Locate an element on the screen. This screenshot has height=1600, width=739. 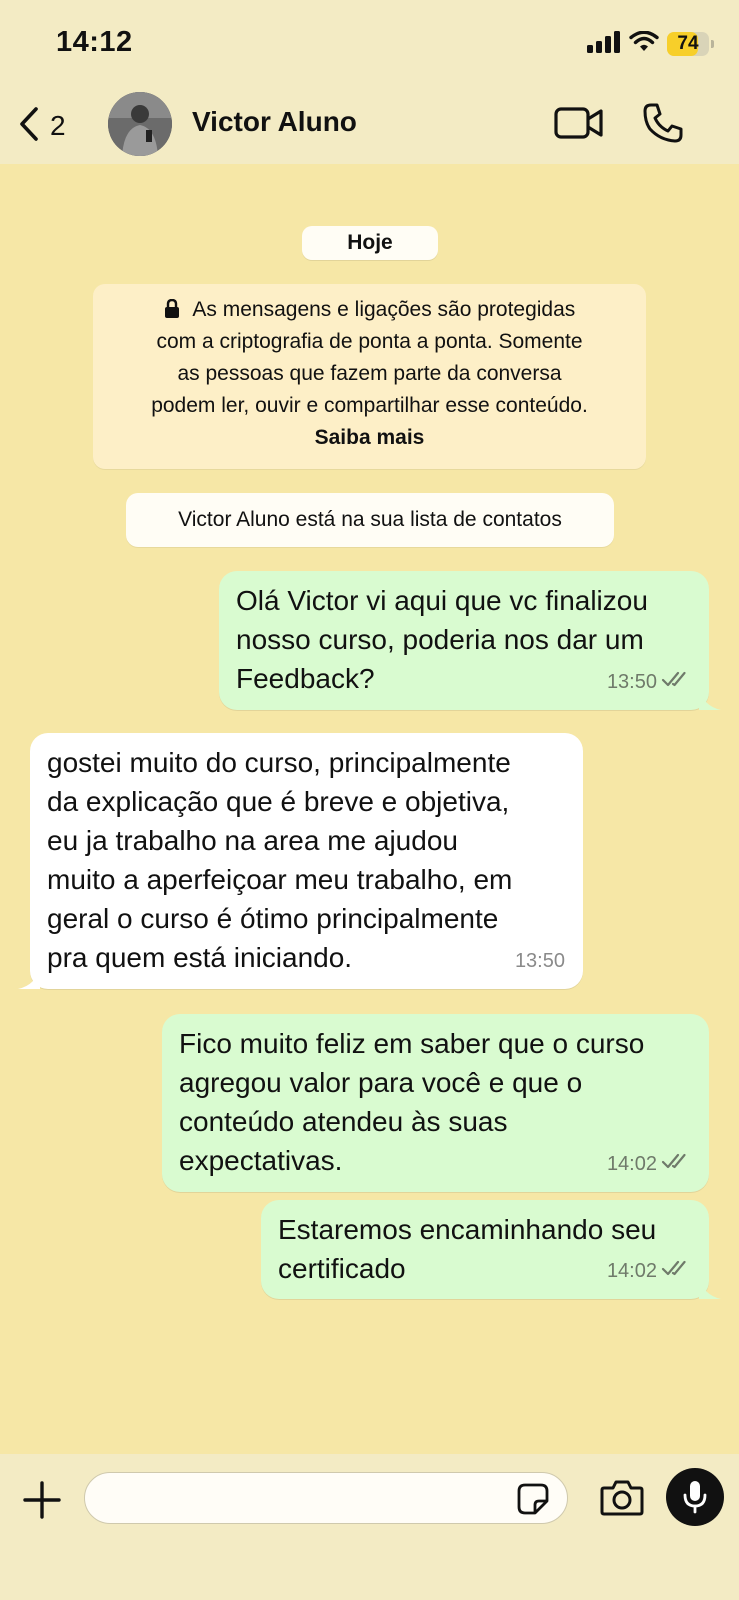
attach-button is located at coordinates (42, 1500).